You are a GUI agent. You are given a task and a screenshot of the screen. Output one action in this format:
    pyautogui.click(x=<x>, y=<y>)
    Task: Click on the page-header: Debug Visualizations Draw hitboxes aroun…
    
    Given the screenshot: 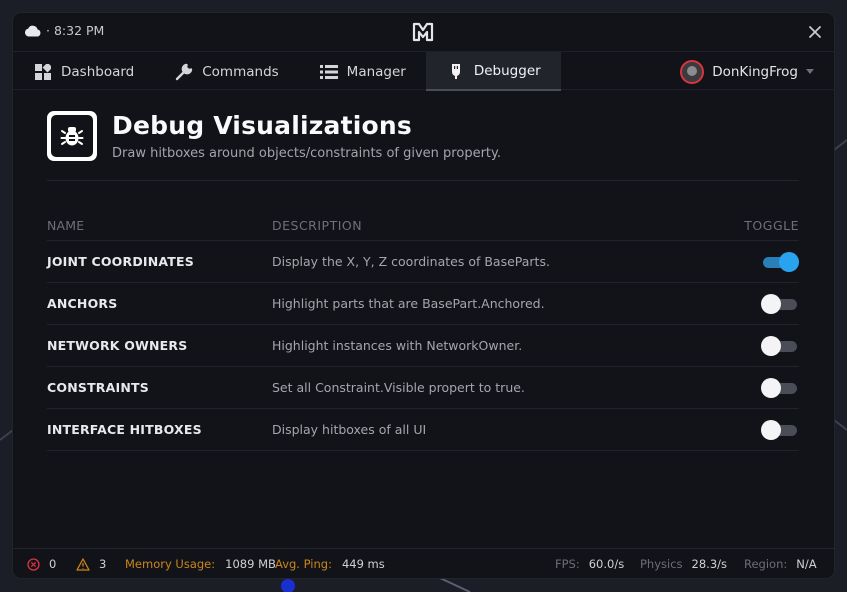 What is the action you would take?
    pyautogui.click(x=423, y=146)
    